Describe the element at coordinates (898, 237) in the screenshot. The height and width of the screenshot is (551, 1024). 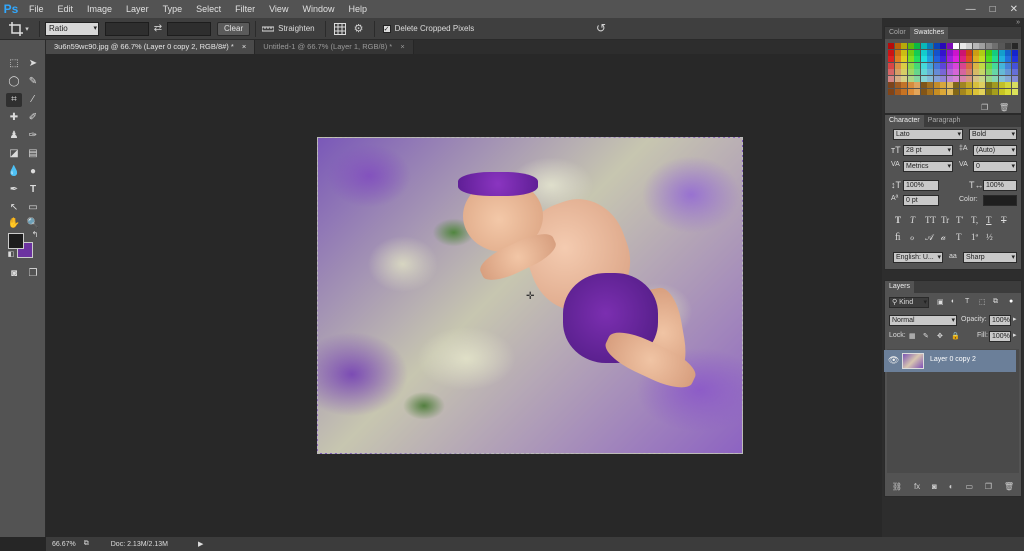
I see `ligature-icon: ﬁ` at that location.